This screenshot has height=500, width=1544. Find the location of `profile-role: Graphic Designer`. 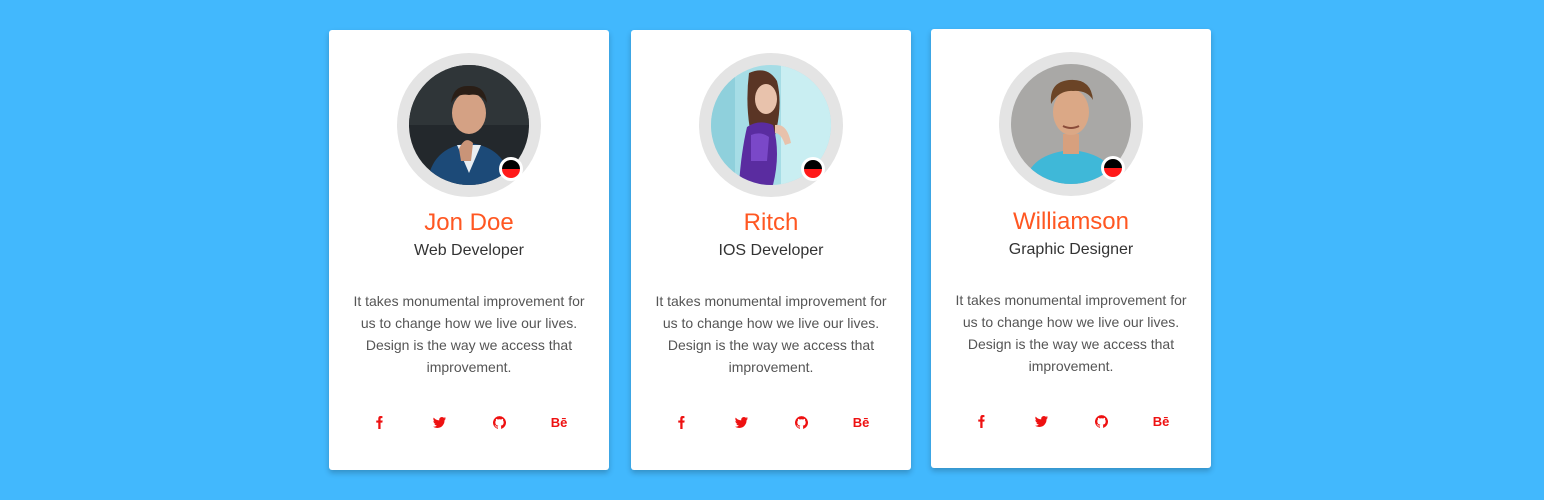

profile-role: Graphic Designer is located at coordinates (1071, 249).